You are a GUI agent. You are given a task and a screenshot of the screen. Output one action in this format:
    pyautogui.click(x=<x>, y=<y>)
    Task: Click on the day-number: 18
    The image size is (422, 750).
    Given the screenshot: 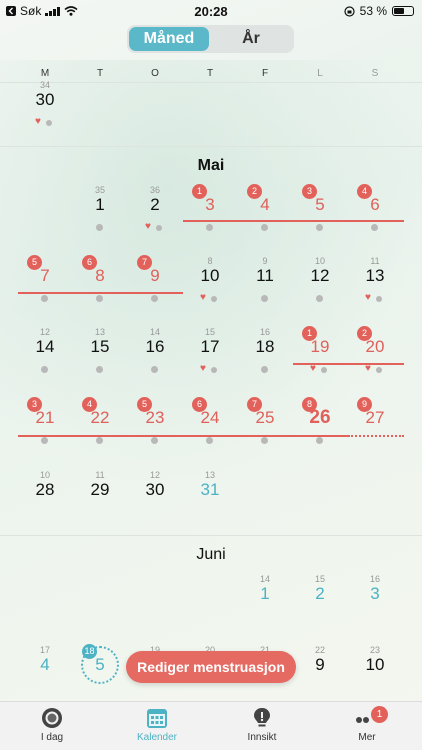 What is the action you would take?
    pyautogui.click(x=265, y=346)
    